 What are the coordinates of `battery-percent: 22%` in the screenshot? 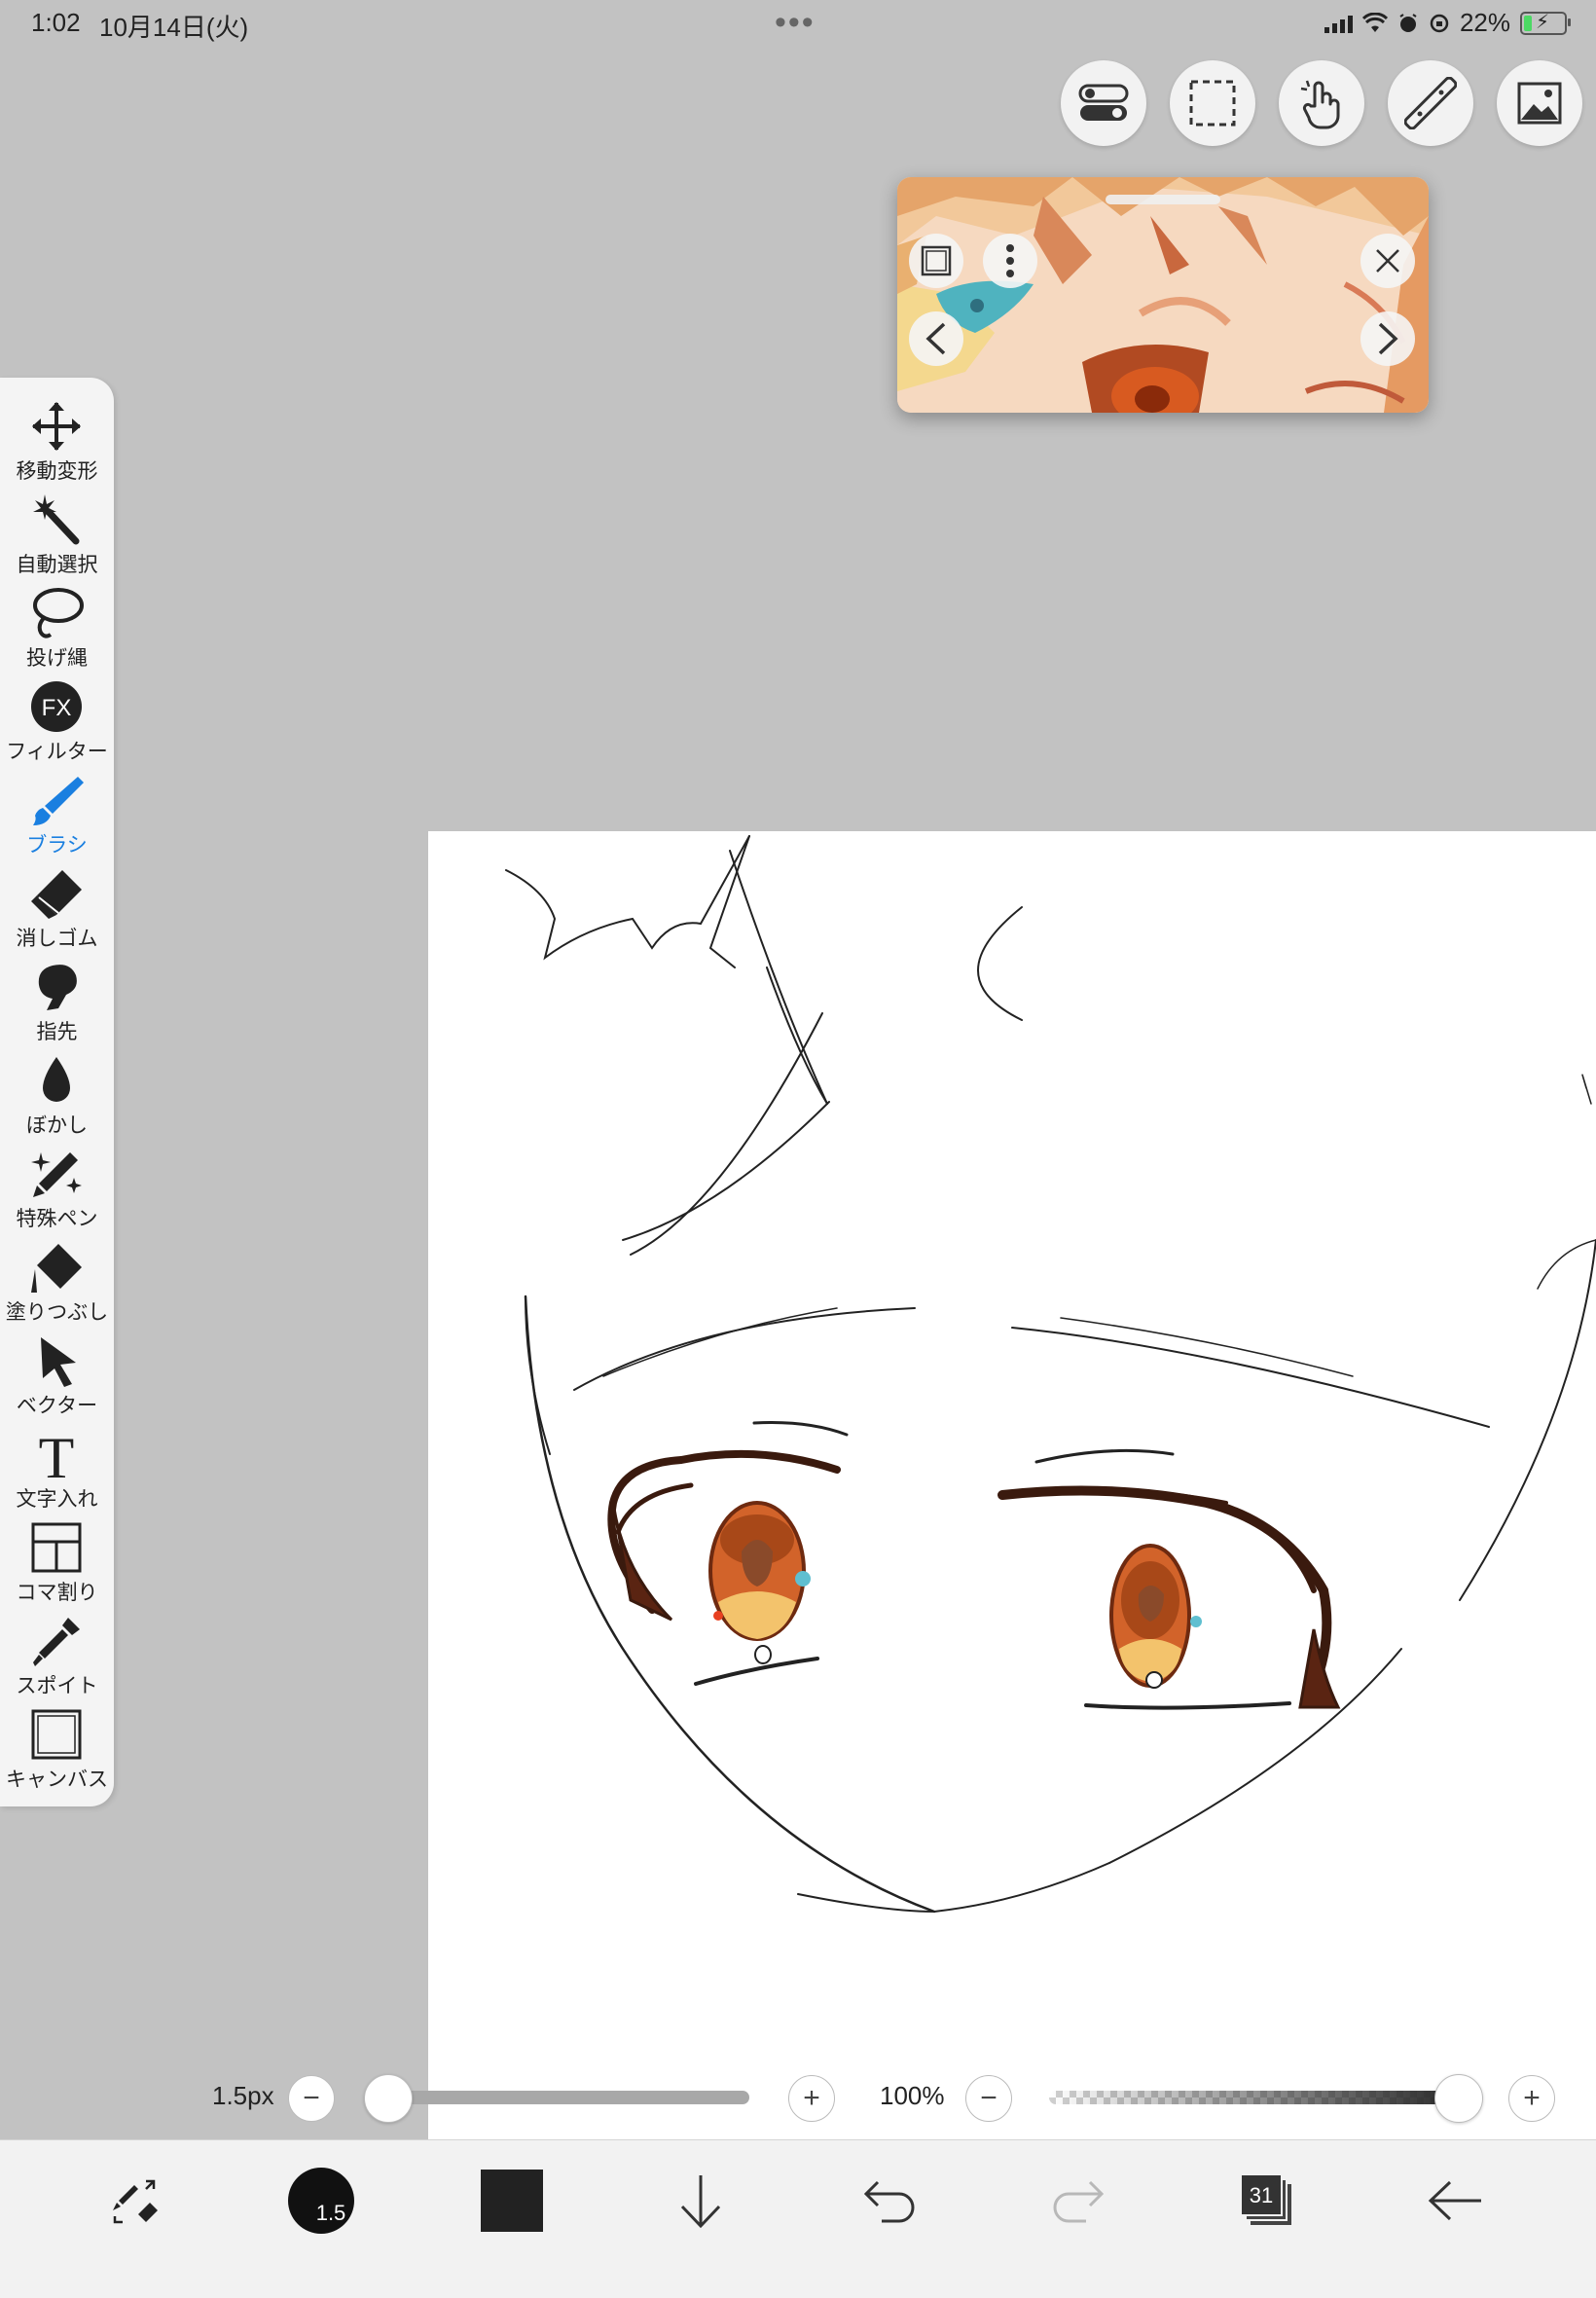 It's located at (1485, 22).